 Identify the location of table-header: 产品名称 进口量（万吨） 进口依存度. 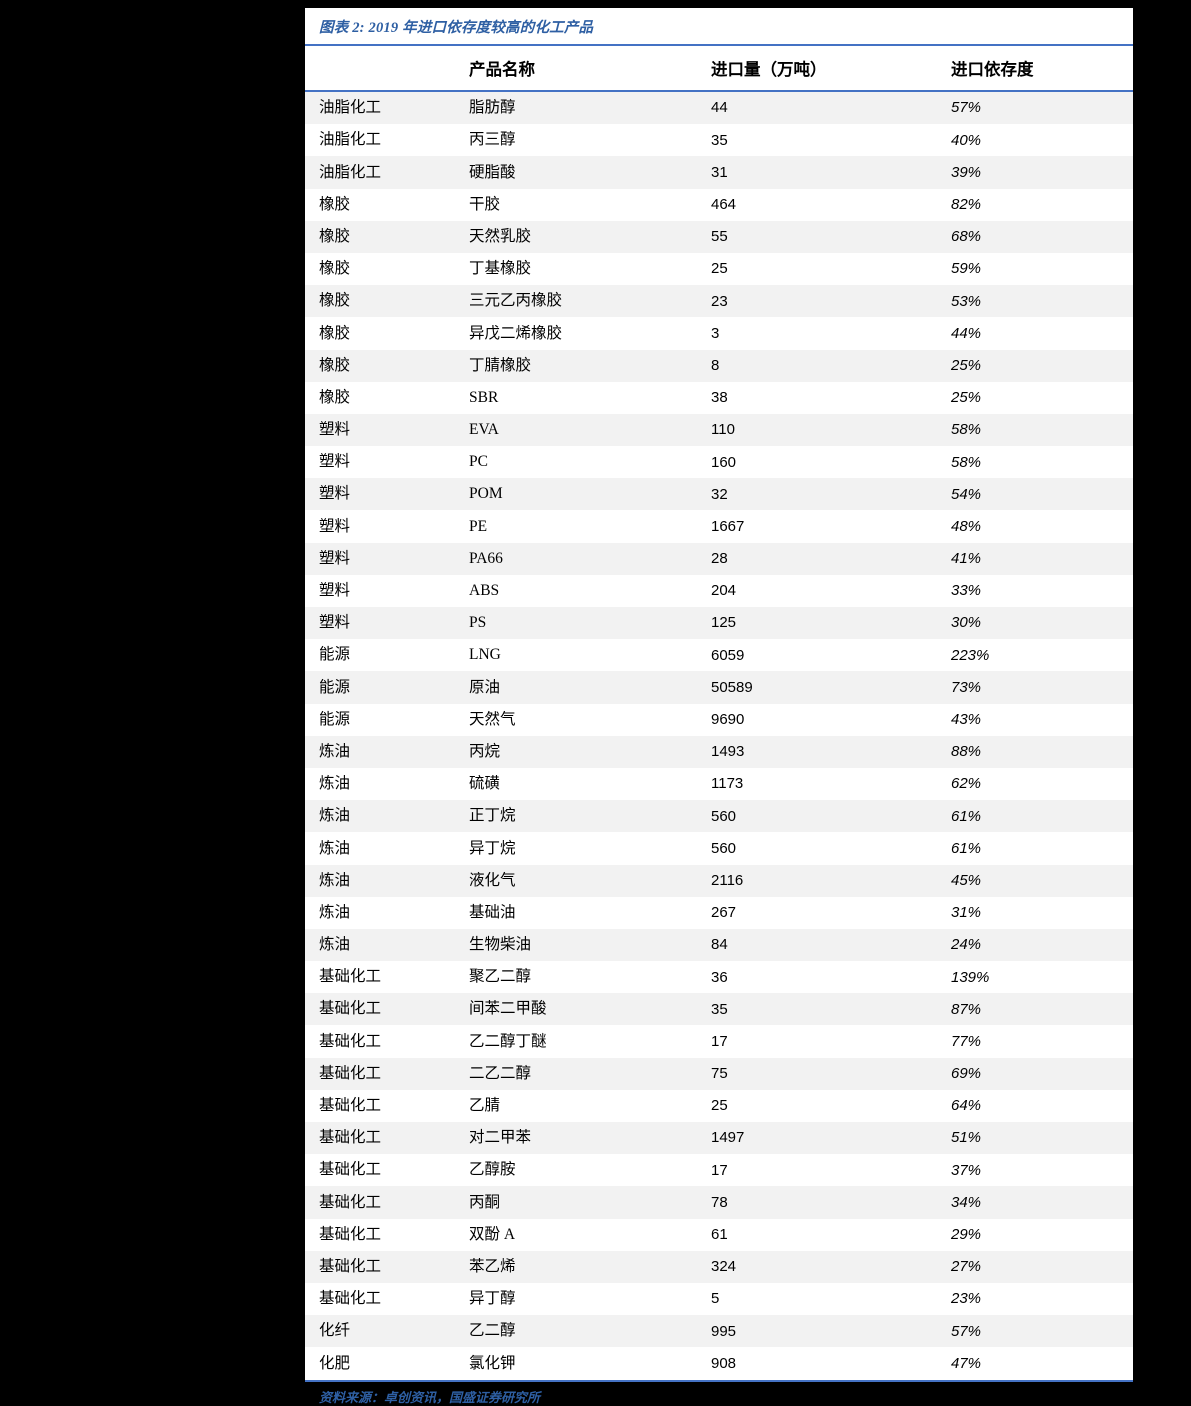
(719, 68).